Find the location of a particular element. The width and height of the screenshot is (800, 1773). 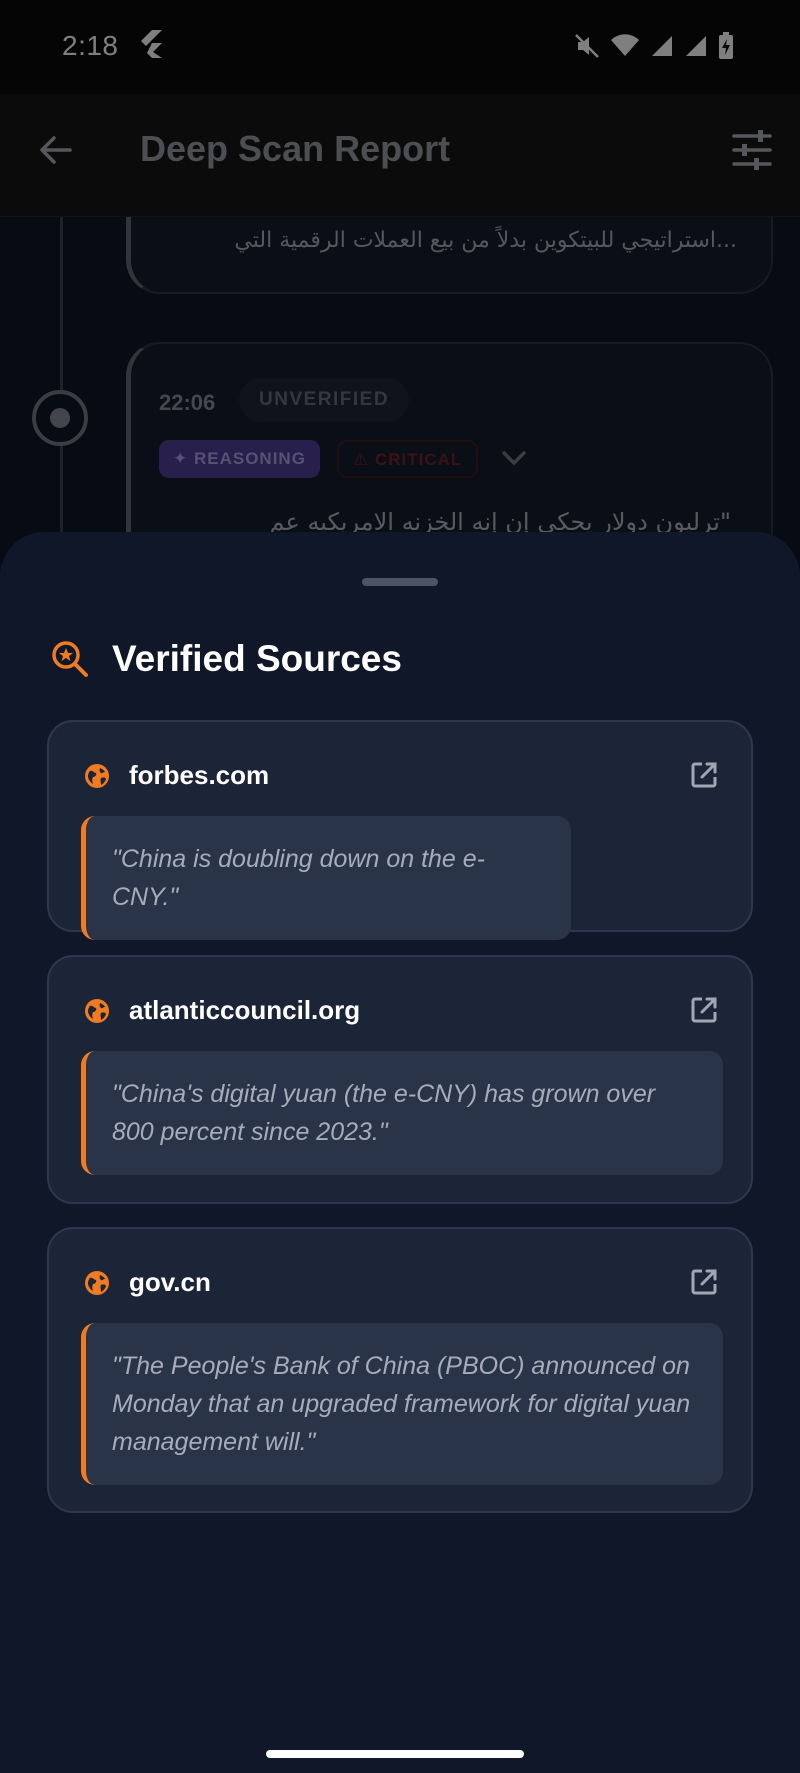

search-star-icon is located at coordinates (70, 659).